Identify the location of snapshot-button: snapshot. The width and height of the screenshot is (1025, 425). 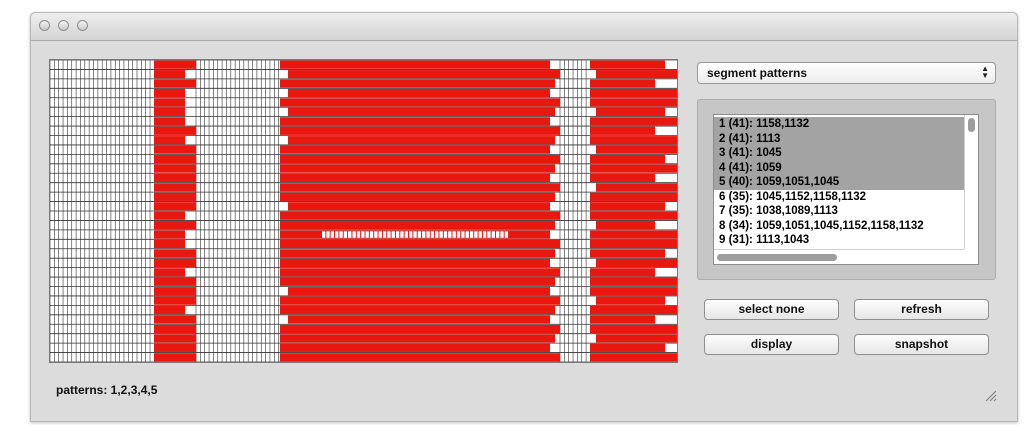
(921, 344).